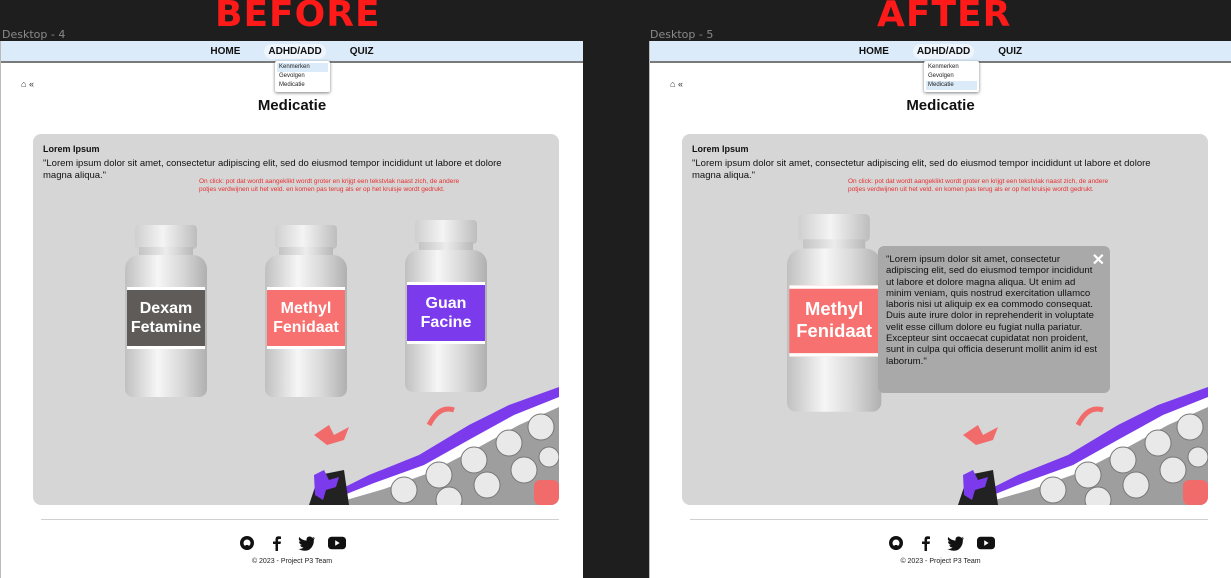 The width and height of the screenshot is (1231, 578). I want to click on frame-label-before: Desktop - 4, so click(34, 34).